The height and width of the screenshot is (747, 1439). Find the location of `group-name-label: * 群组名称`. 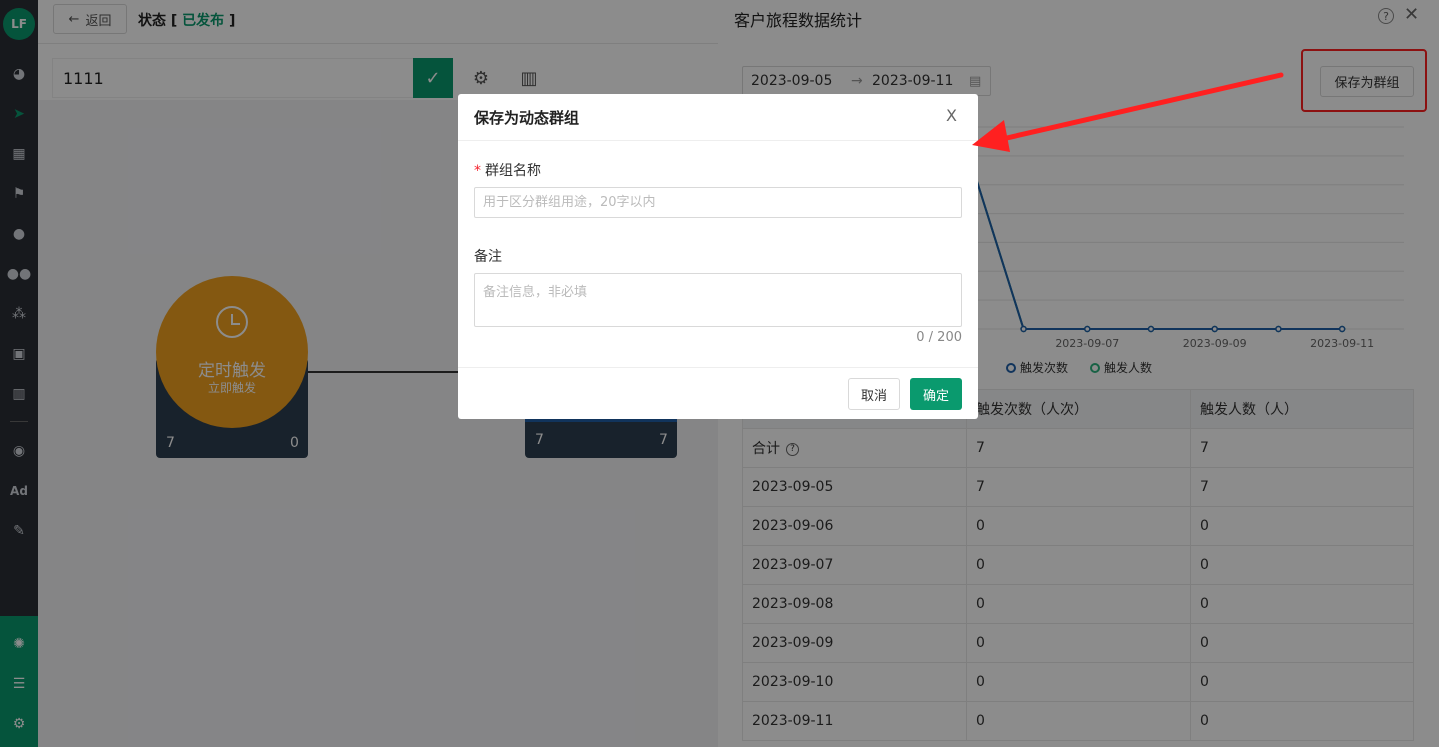

group-name-label: * 群组名称 is located at coordinates (507, 170).